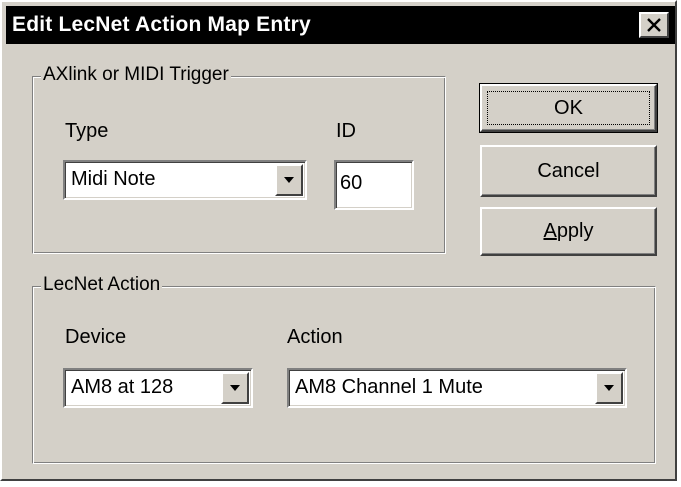 The image size is (681, 487). What do you see at coordinates (340, 25) in the screenshot?
I see `title-bar: Edit LecNet Action Map Entry` at bounding box center [340, 25].